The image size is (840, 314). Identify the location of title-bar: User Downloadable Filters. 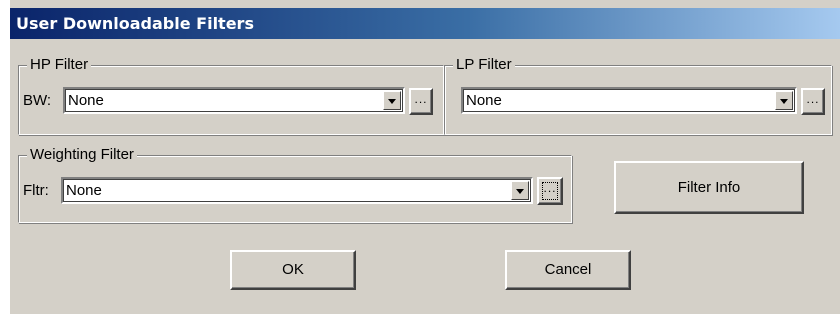
(425, 23).